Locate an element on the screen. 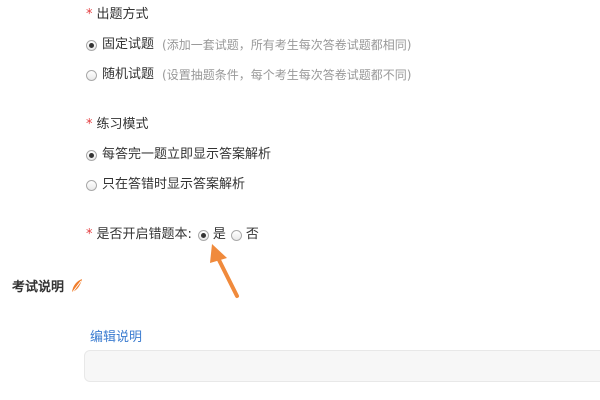 The width and height of the screenshot is (600, 400). wrong-book-label: 是否开启错题本: is located at coordinates (144, 234).